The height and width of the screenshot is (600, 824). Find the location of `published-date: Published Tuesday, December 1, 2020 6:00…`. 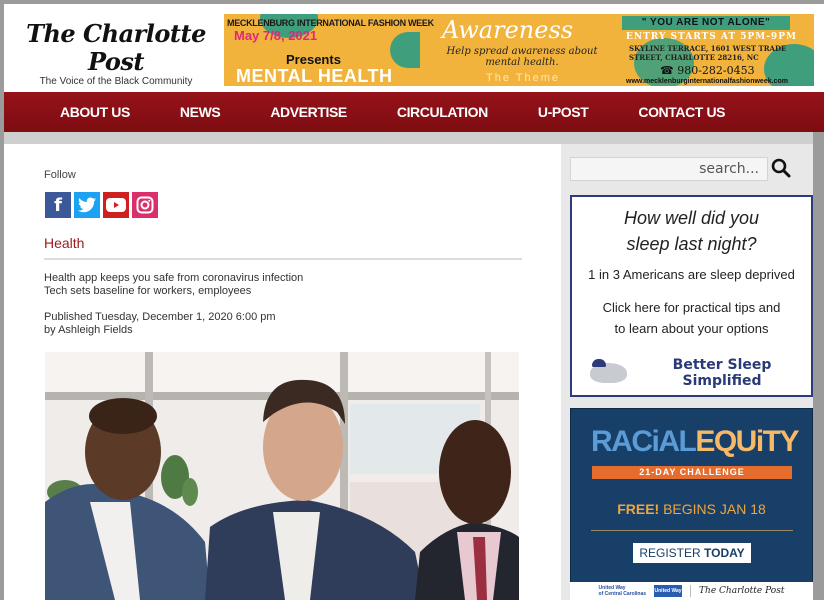

published-date: Published Tuesday, December 1, 2020 6:00… is located at coordinates (160, 317).